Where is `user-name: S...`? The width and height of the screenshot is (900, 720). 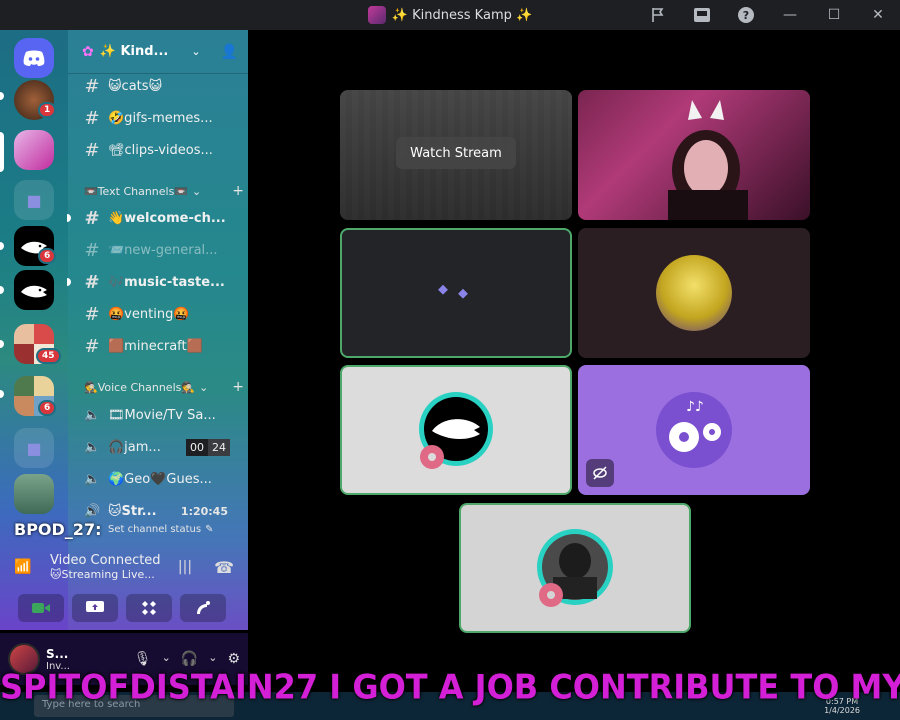 user-name: S... is located at coordinates (57, 653).